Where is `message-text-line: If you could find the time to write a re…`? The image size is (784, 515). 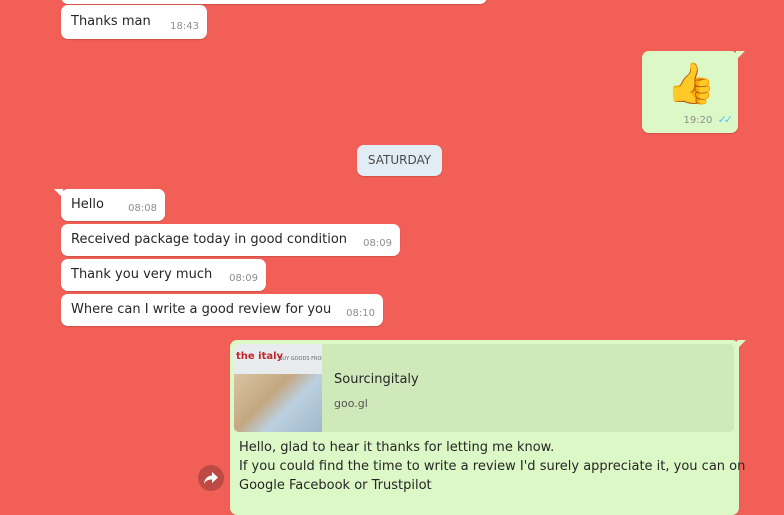 message-text-line: If you could find the time to write a re… is located at coordinates (492, 466).